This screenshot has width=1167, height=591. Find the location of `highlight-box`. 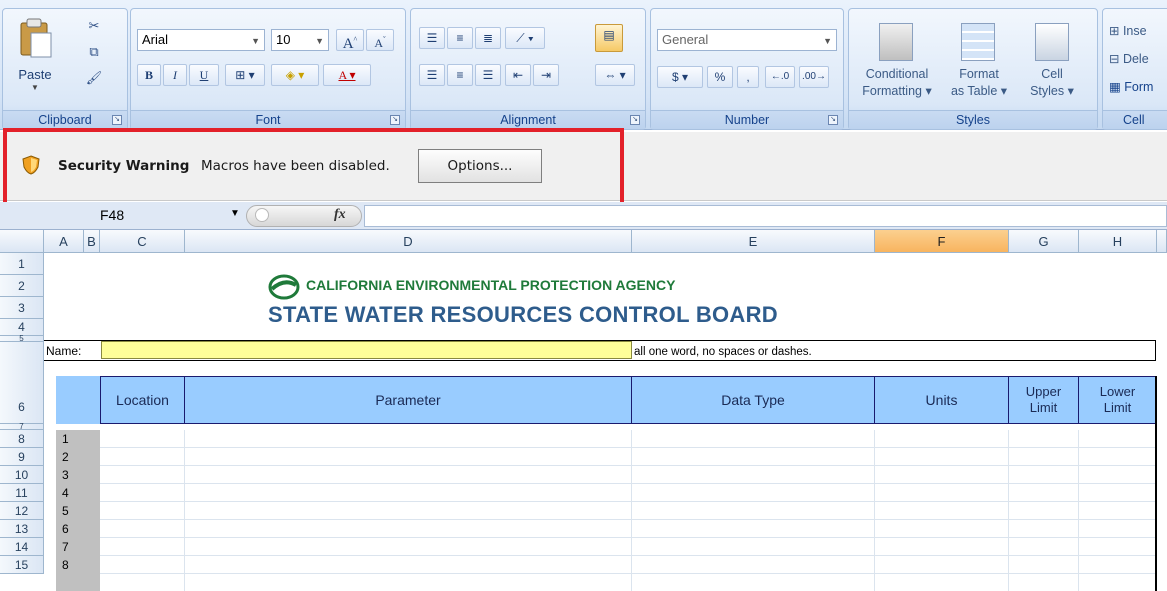

highlight-box is located at coordinates (313, 167).